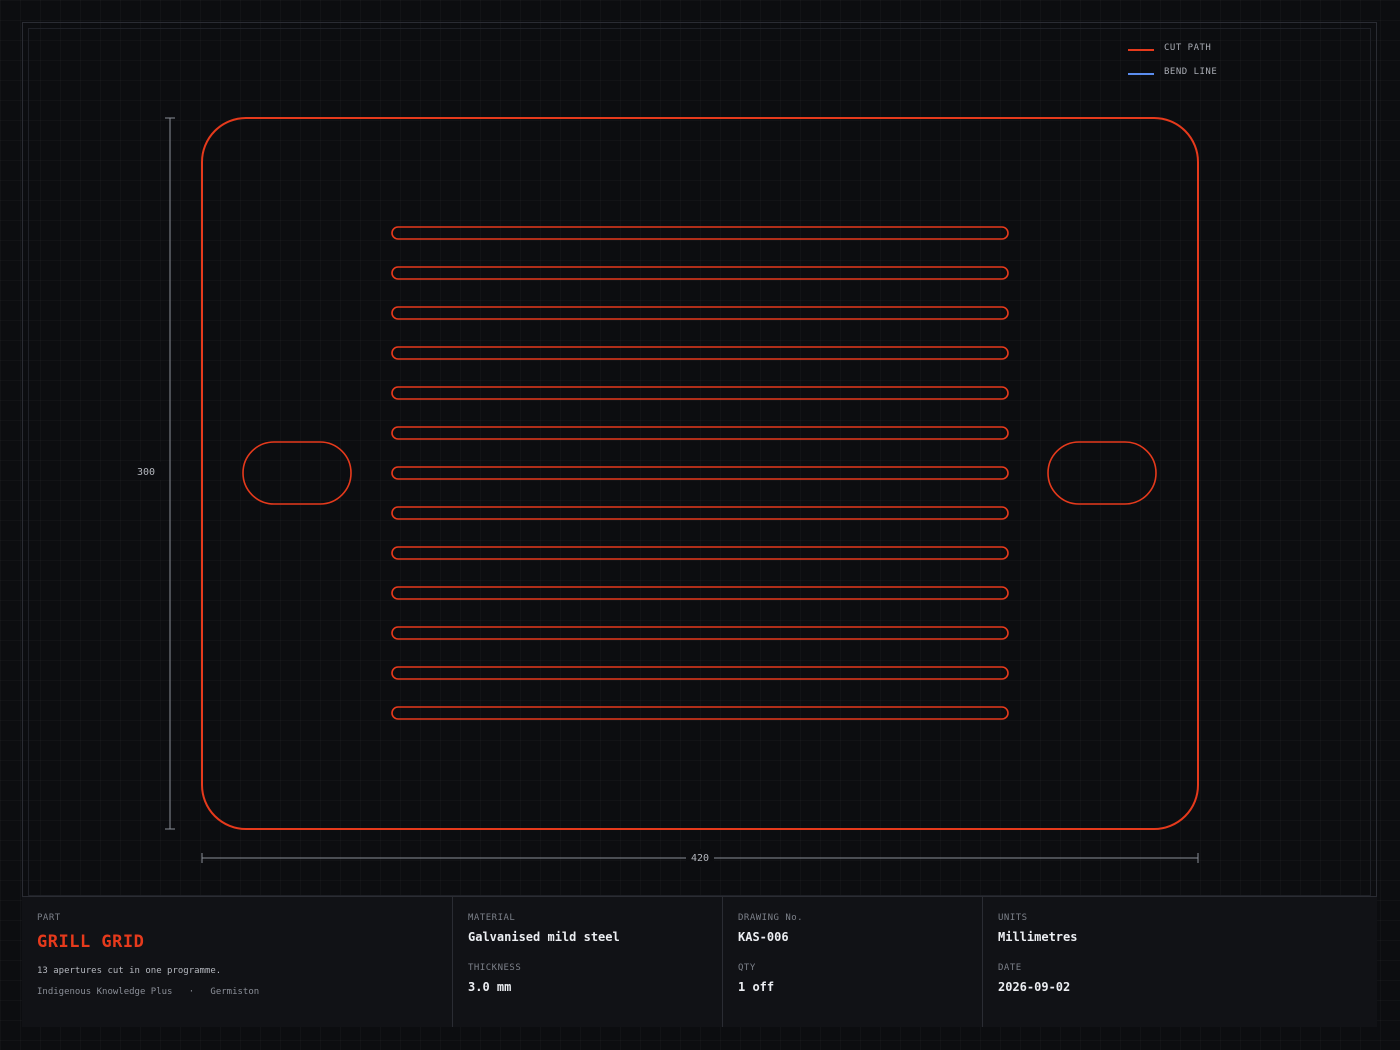 The height and width of the screenshot is (1050, 1400). I want to click on units-label: UNITS, so click(1013, 918).